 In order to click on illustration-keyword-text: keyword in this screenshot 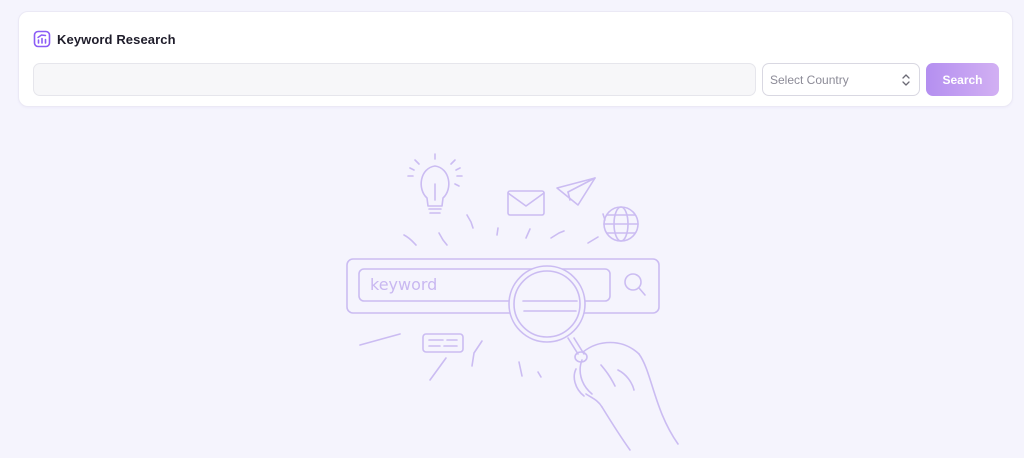, I will do `click(403, 284)`.